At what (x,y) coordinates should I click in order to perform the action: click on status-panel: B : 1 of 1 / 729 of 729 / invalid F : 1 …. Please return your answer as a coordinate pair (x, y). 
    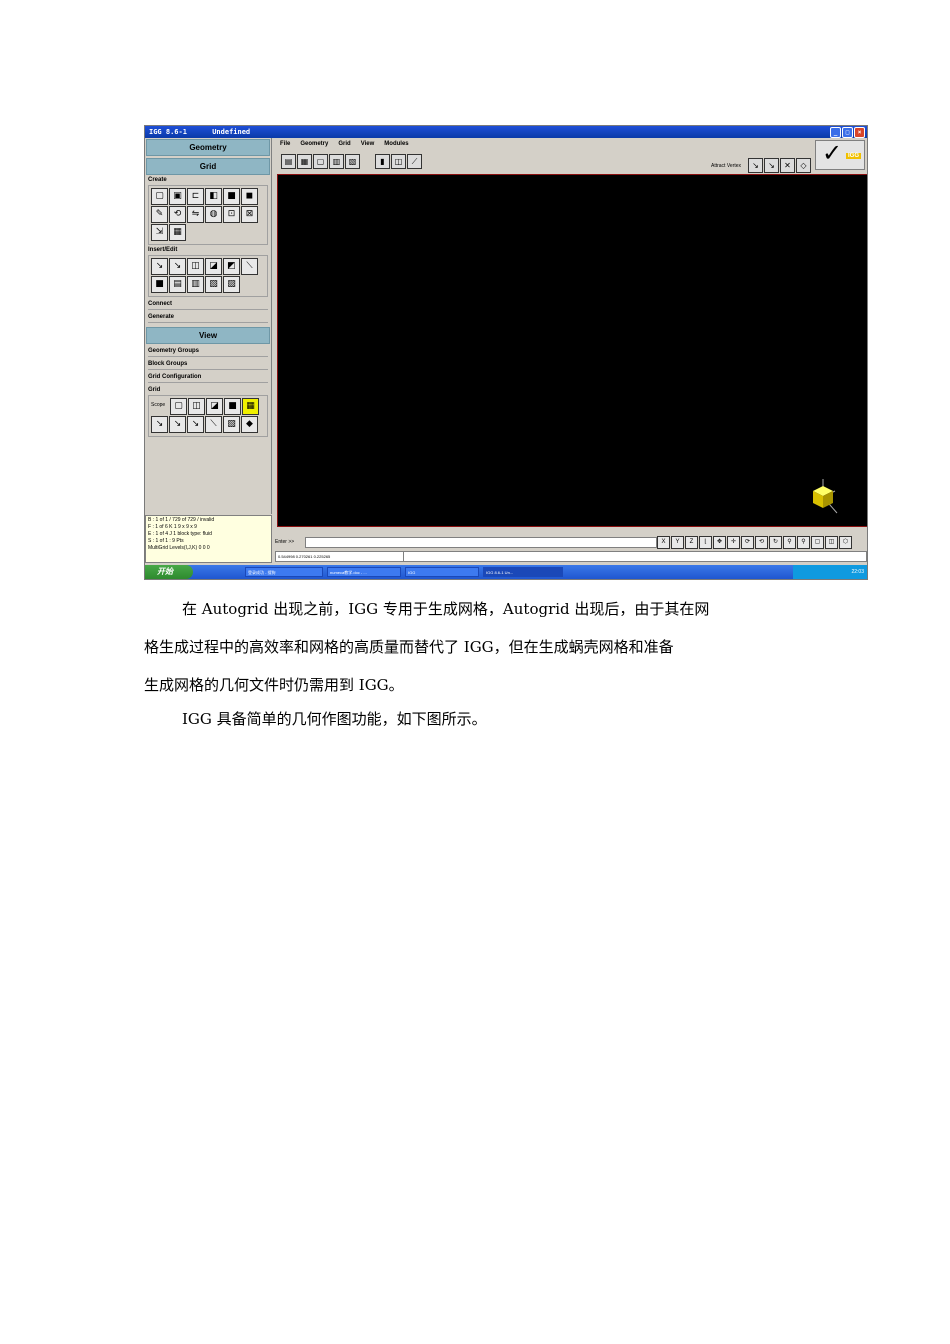
    Looking at the image, I should click on (208, 539).